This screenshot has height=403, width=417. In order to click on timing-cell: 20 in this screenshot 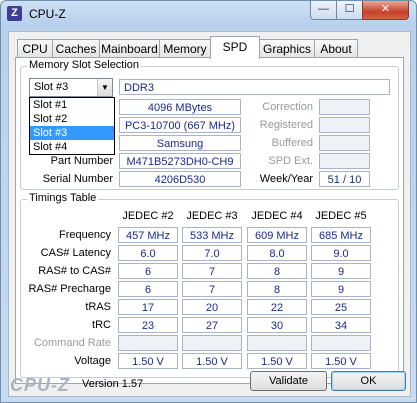, I will do `click(212, 307)`.